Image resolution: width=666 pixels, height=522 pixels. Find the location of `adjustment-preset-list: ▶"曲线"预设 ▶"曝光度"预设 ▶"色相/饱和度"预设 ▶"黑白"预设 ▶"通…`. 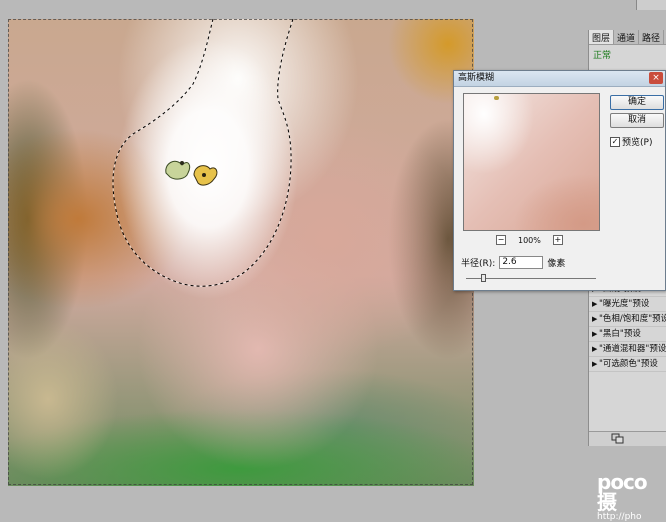

adjustment-preset-list: ▶"曲线"预设 ▶"曝光度"预设 ▶"色相/饱和度"预设 ▶"黑白"预设 ▶"通… is located at coordinates (627, 327).